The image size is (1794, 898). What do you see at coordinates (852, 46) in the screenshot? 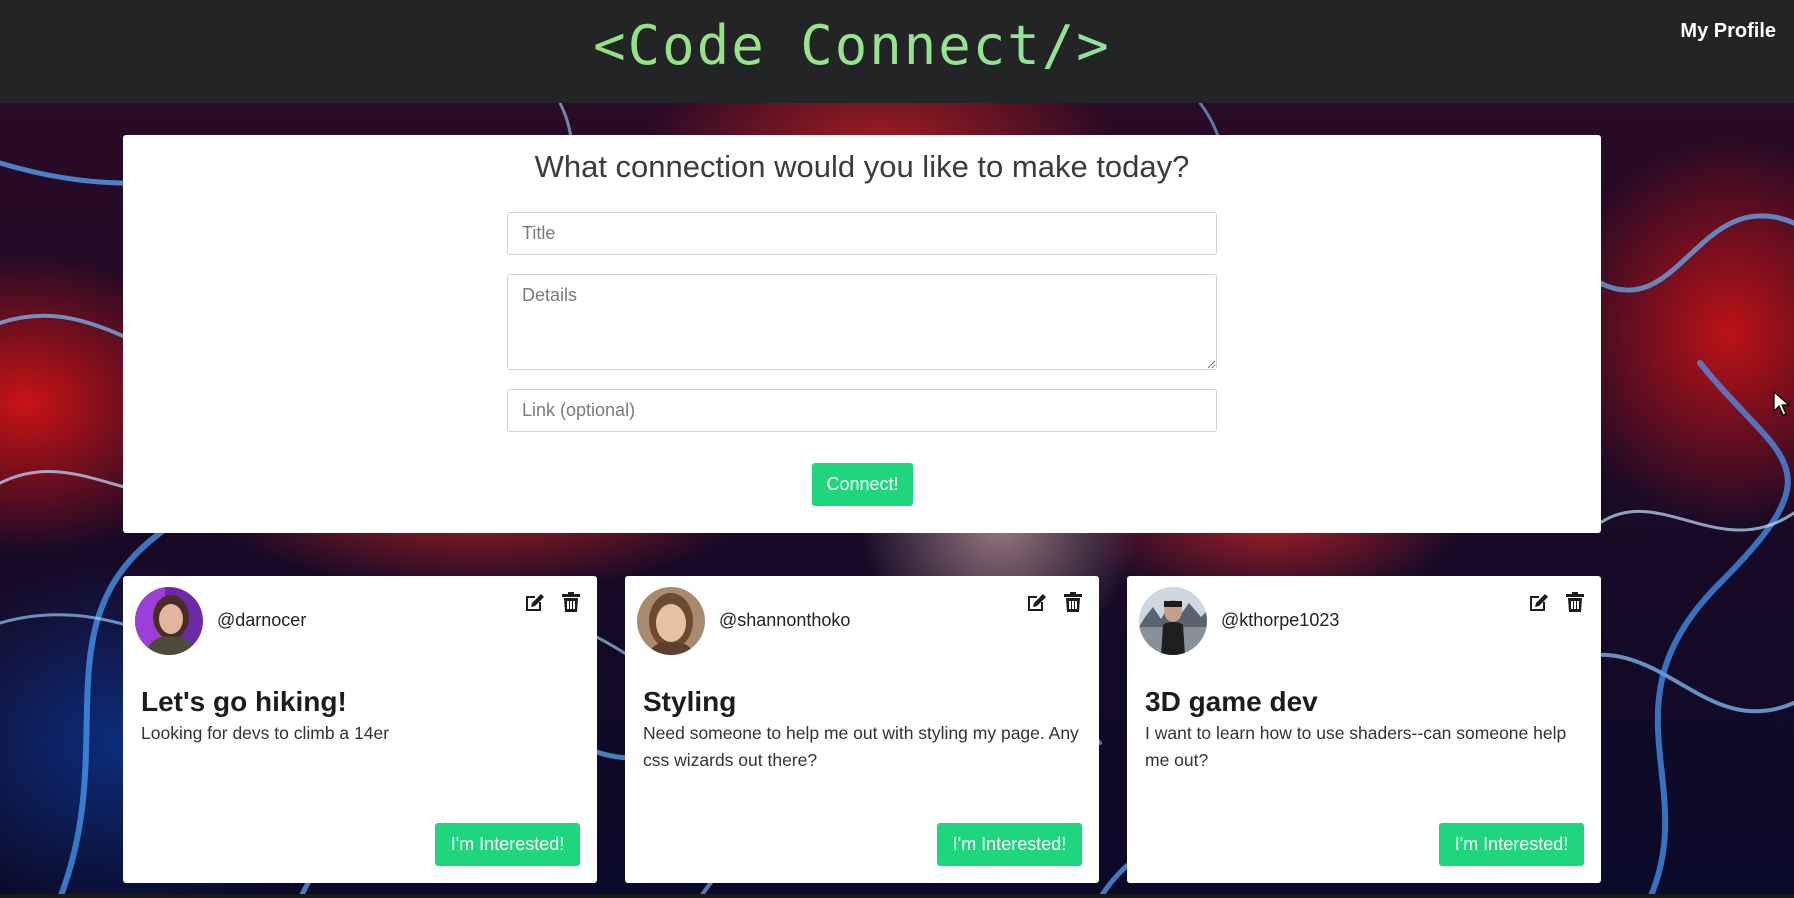
I see `brand-logo: <Code Connect/>` at bounding box center [852, 46].